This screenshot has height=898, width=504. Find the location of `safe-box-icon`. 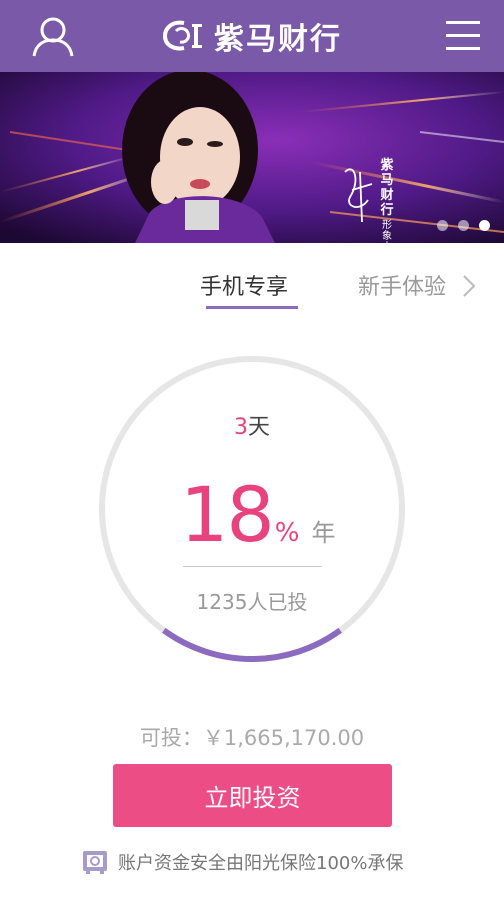

safe-box-icon is located at coordinates (95, 862).